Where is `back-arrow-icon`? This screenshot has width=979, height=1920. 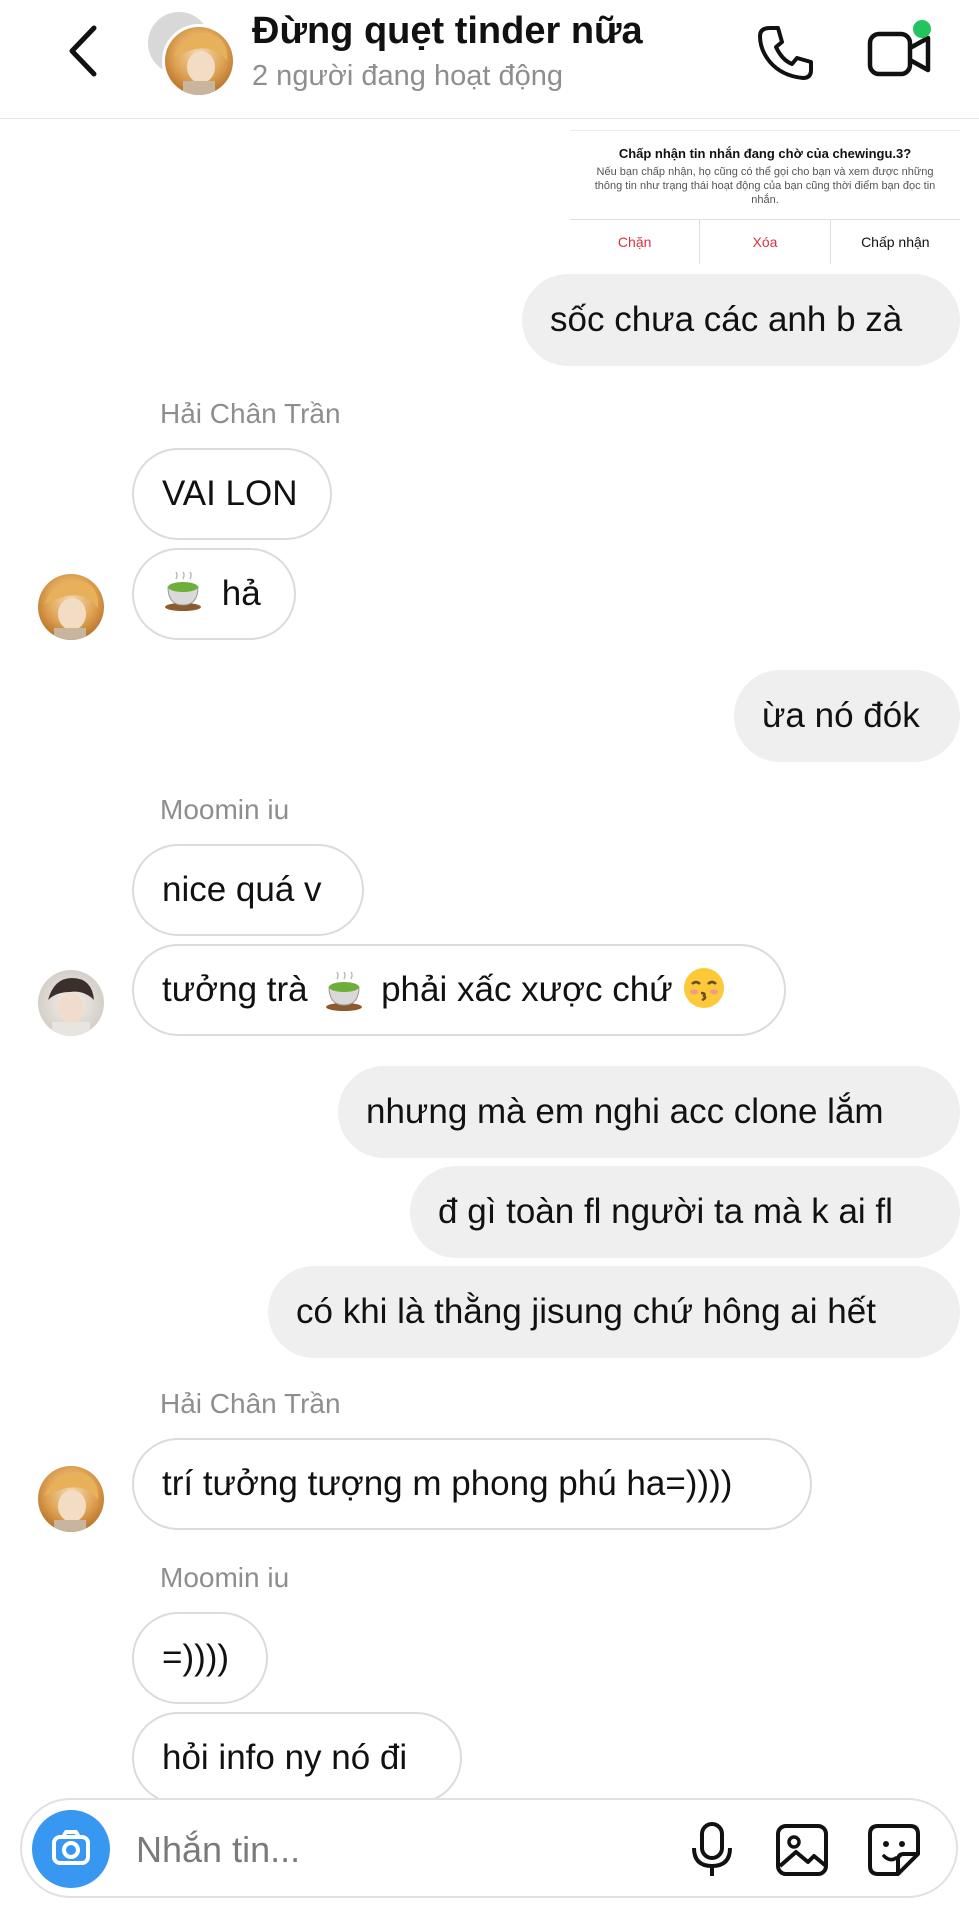
back-arrow-icon is located at coordinates (85, 51).